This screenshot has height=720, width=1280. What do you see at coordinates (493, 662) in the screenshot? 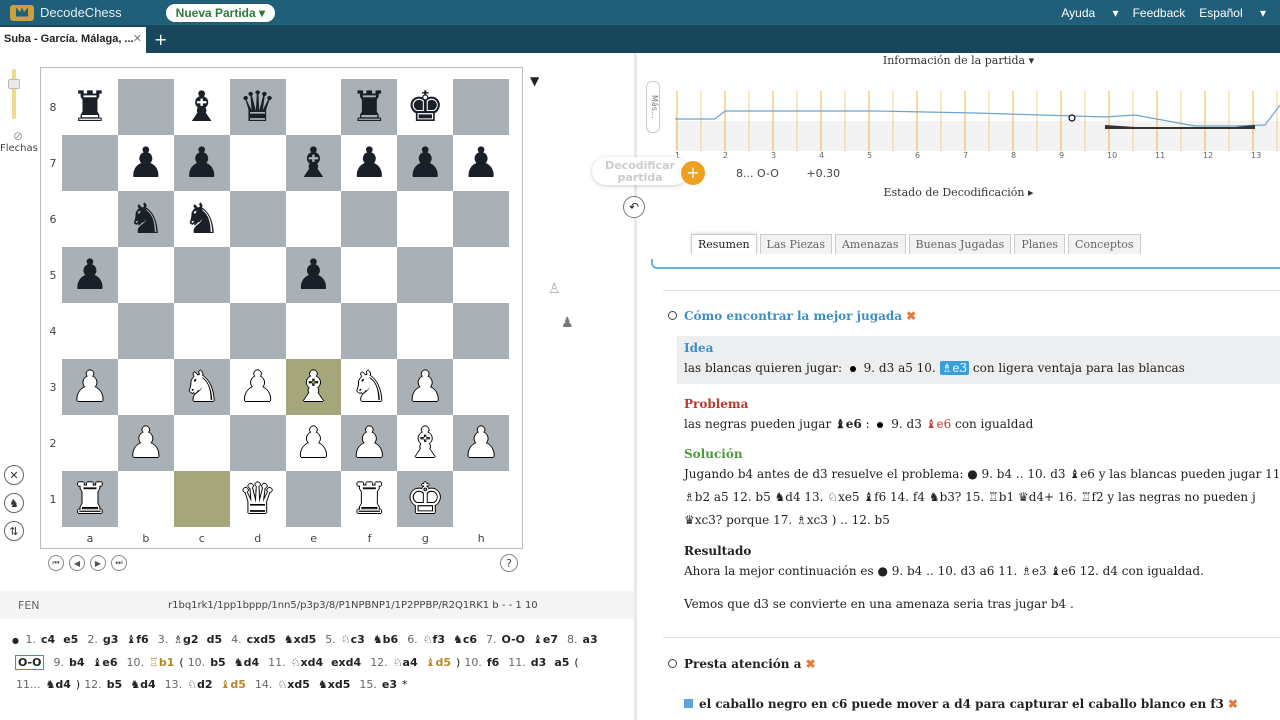
I see `move: f6` at bounding box center [493, 662].